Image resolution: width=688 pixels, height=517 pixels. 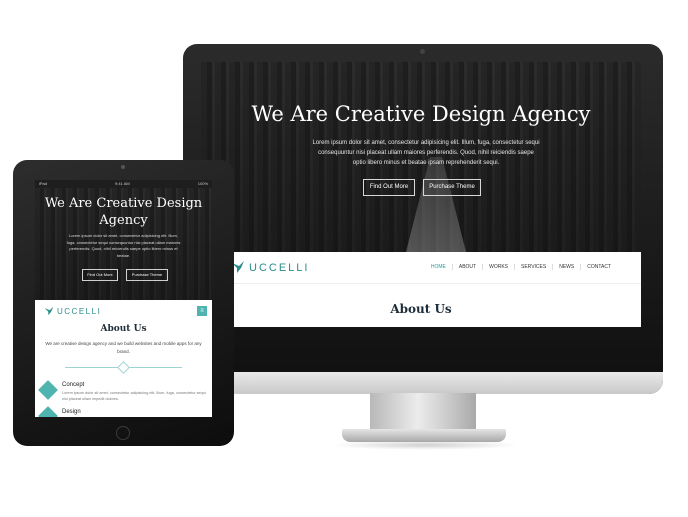 What do you see at coordinates (123, 311) in the screenshot?
I see `tablet-navbar: UCCELLI ≡` at bounding box center [123, 311].